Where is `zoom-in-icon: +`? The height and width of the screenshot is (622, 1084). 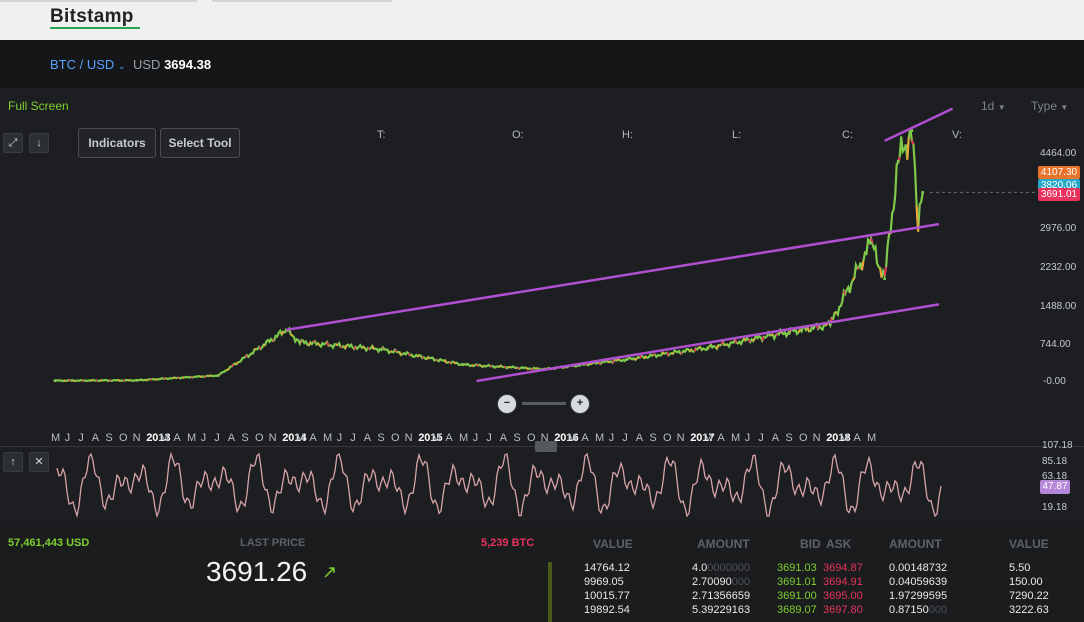 zoom-in-icon: + is located at coordinates (580, 404).